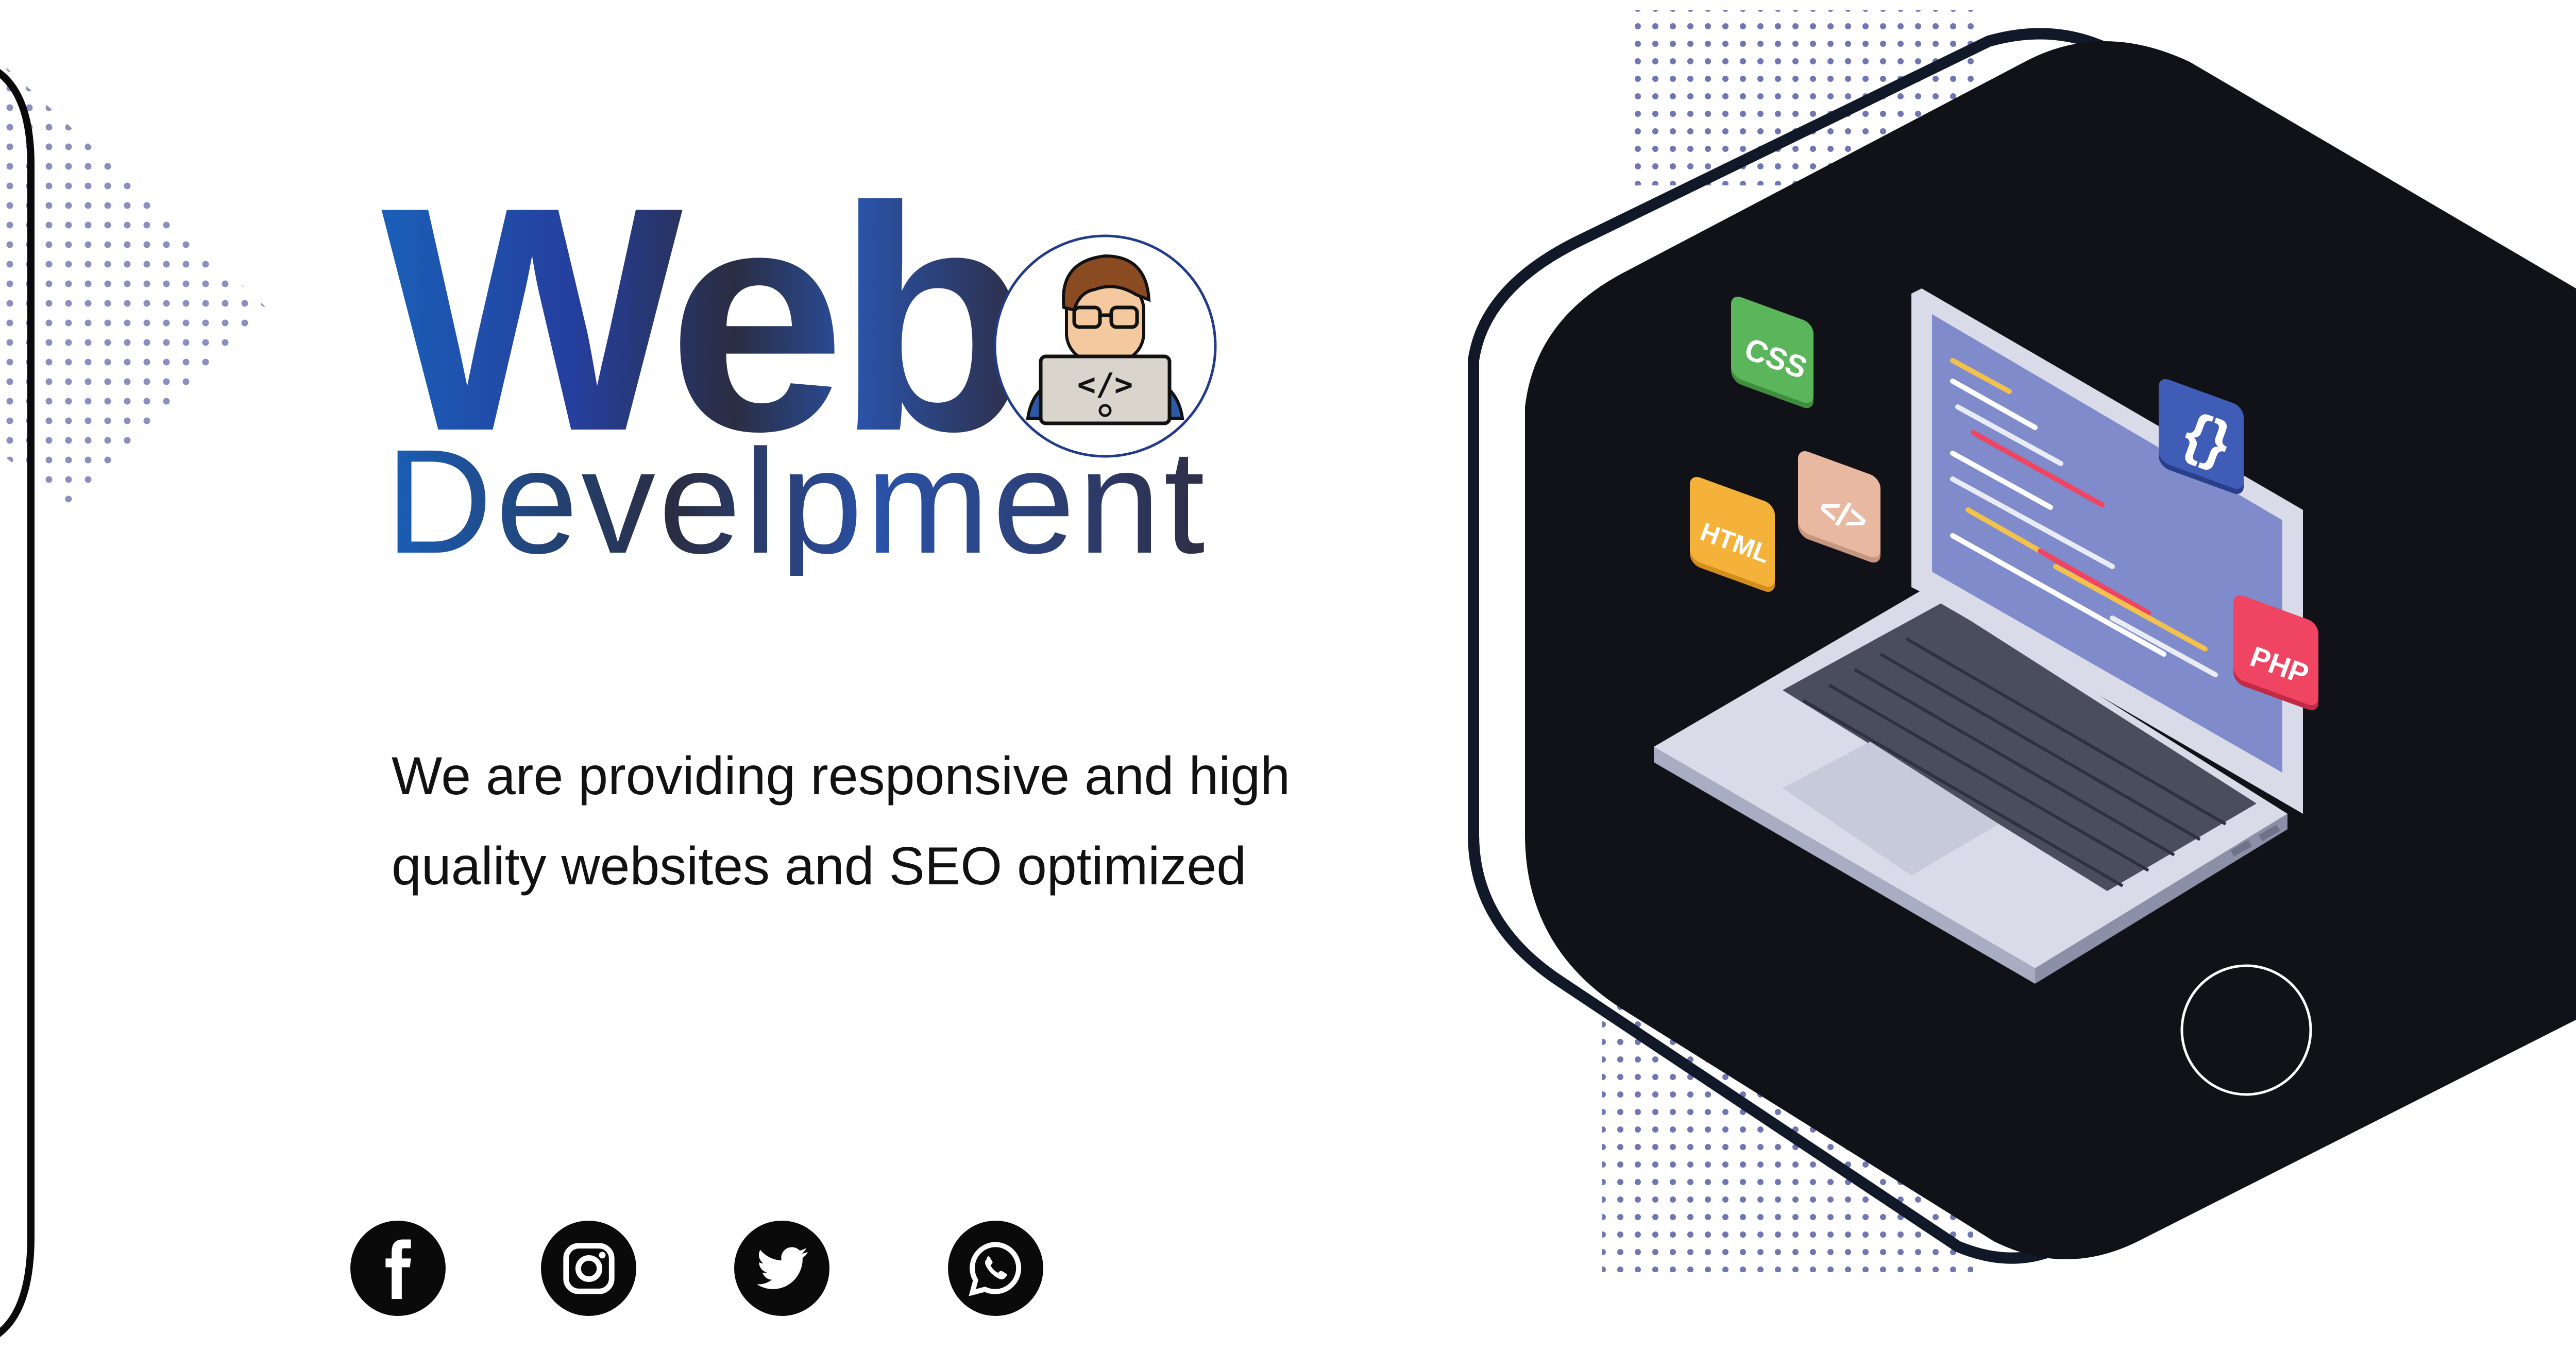  Describe the element at coordinates (134, 283) in the screenshot. I see `dot-pattern-left` at that location.